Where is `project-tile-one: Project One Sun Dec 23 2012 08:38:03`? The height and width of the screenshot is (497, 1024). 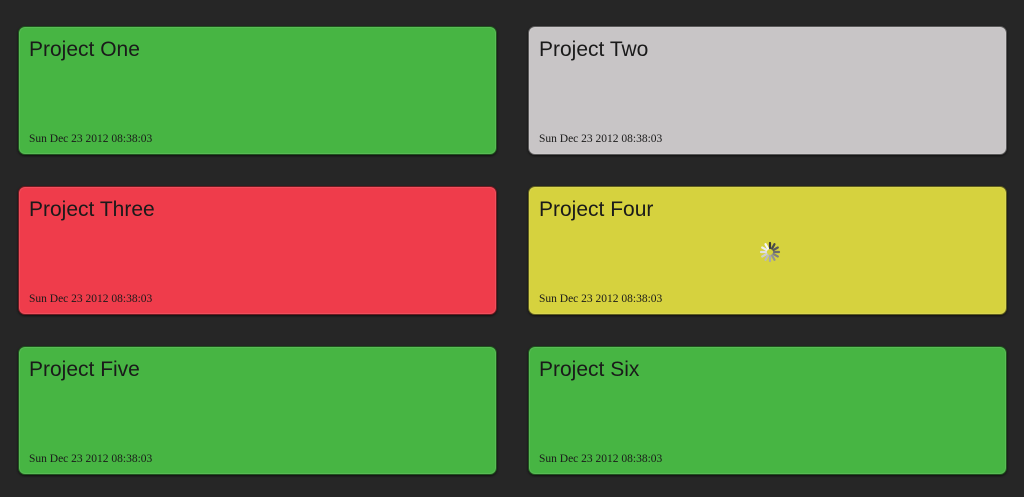
project-tile-one: Project One Sun Dec 23 2012 08:38:03 is located at coordinates (257, 90).